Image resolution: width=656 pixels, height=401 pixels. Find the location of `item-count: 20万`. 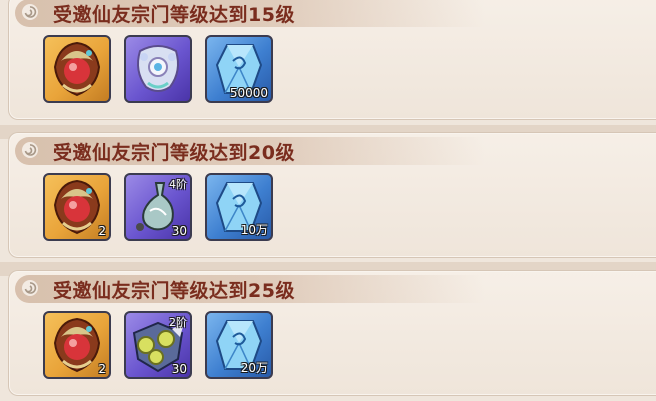

item-count: 20万 is located at coordinates (254, 368).